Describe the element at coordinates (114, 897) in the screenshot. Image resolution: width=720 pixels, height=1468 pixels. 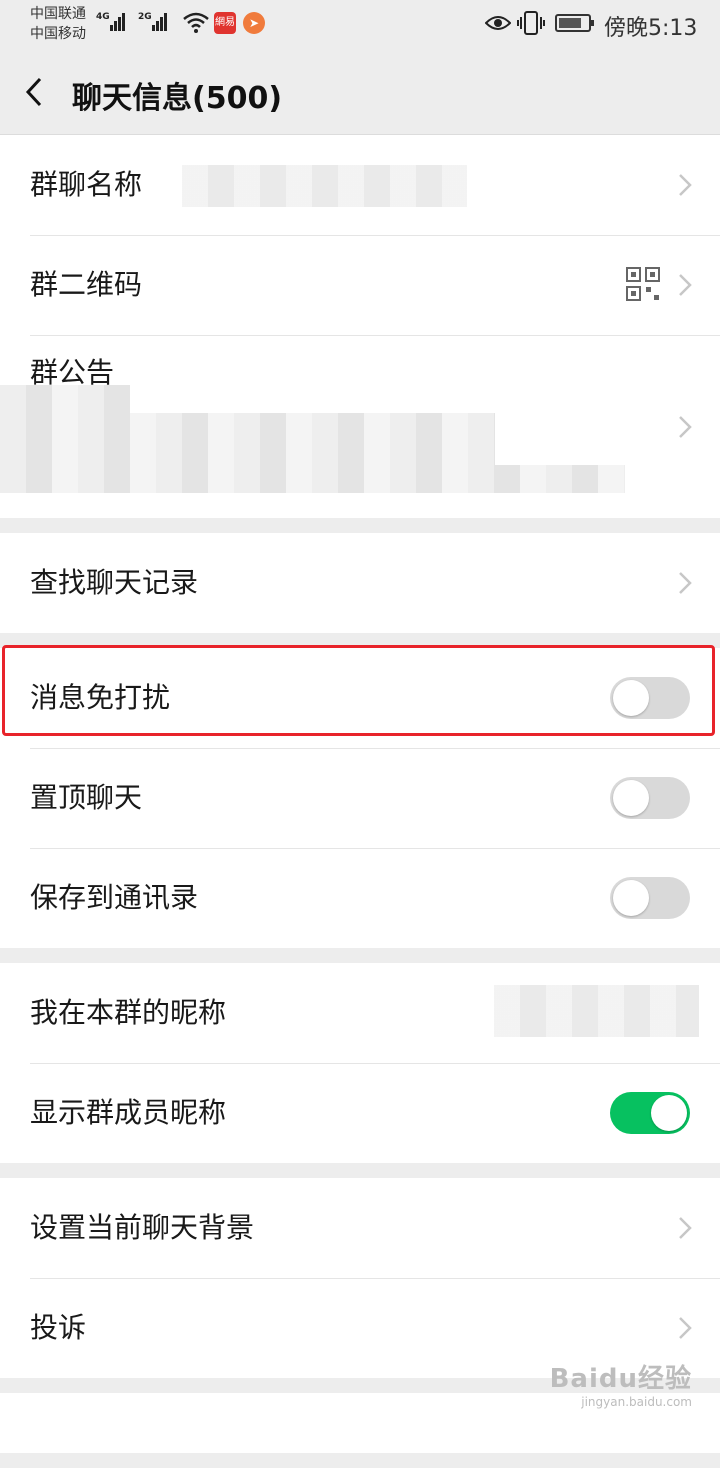
I see `row-label: 保存到通讯录` at that location.